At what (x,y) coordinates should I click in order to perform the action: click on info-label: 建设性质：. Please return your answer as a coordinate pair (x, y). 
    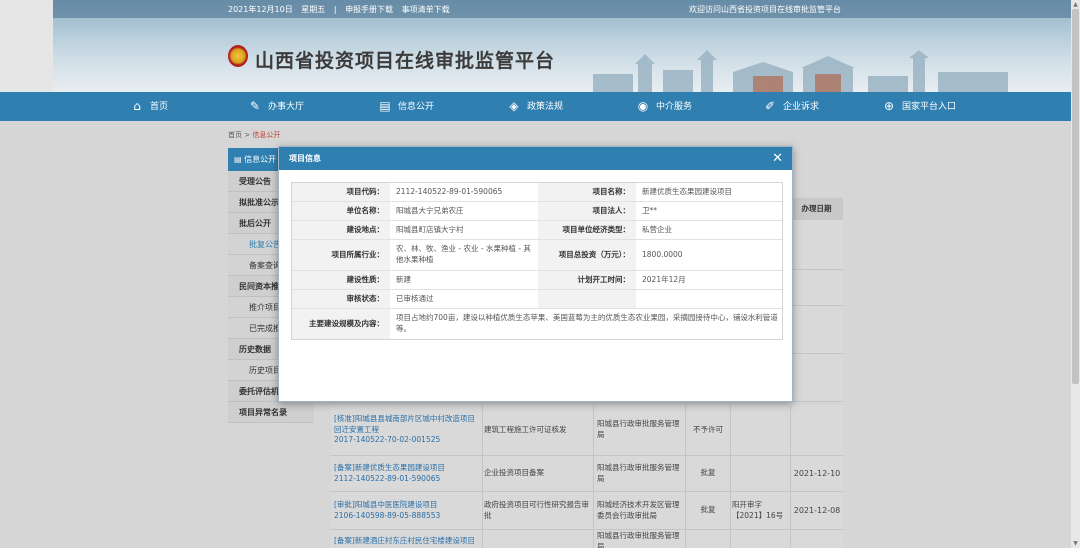
    Looking at the image, I should click on (341, 280).